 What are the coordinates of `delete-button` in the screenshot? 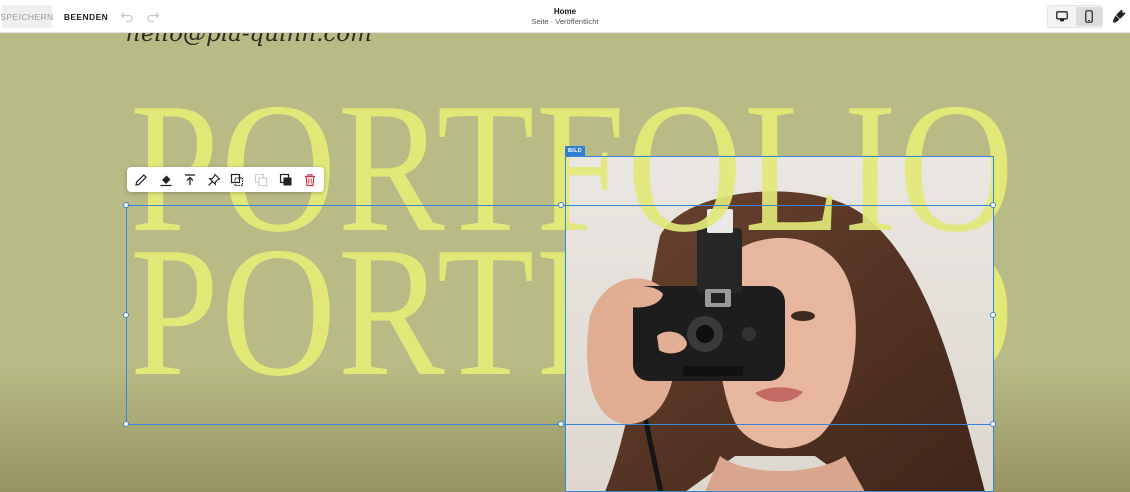 It's located at (310, 180).